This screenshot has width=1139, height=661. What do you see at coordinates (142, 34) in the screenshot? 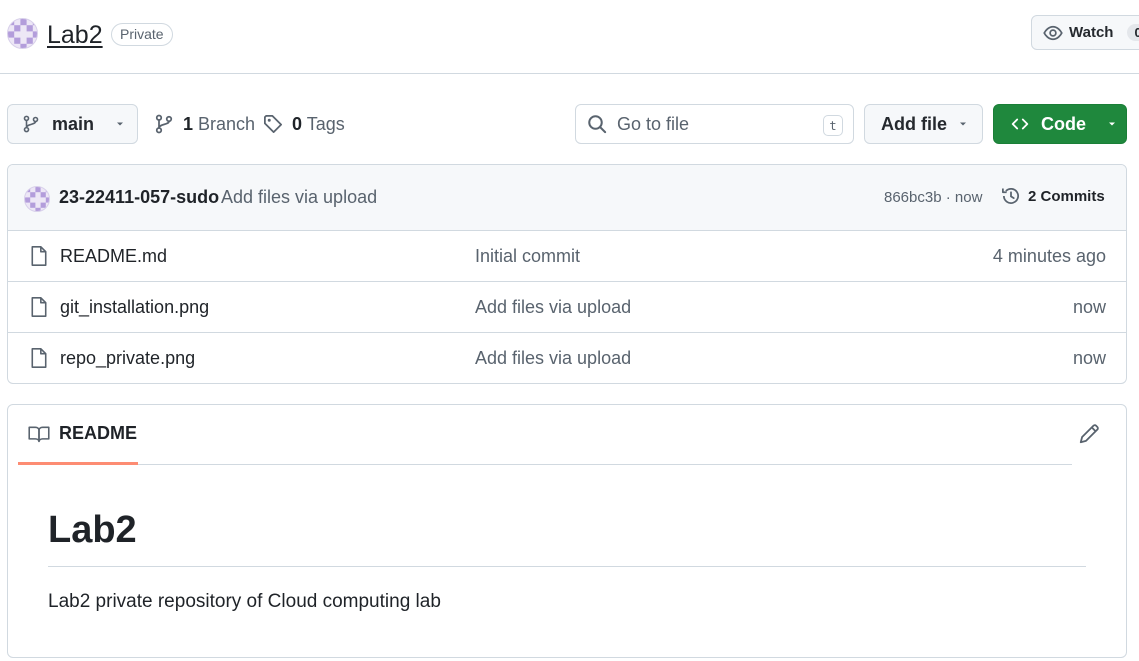
I see `visibility-badge: Private` at bounding box center [142, 34].